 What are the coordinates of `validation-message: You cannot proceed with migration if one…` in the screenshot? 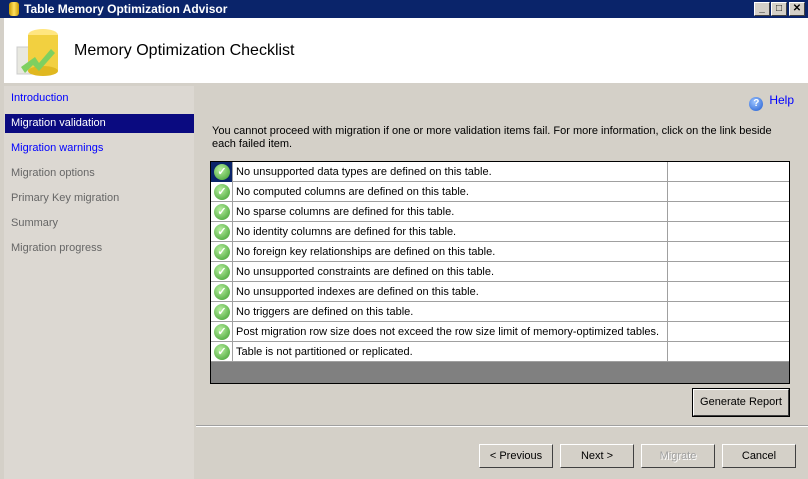 It's located at (492, 137).